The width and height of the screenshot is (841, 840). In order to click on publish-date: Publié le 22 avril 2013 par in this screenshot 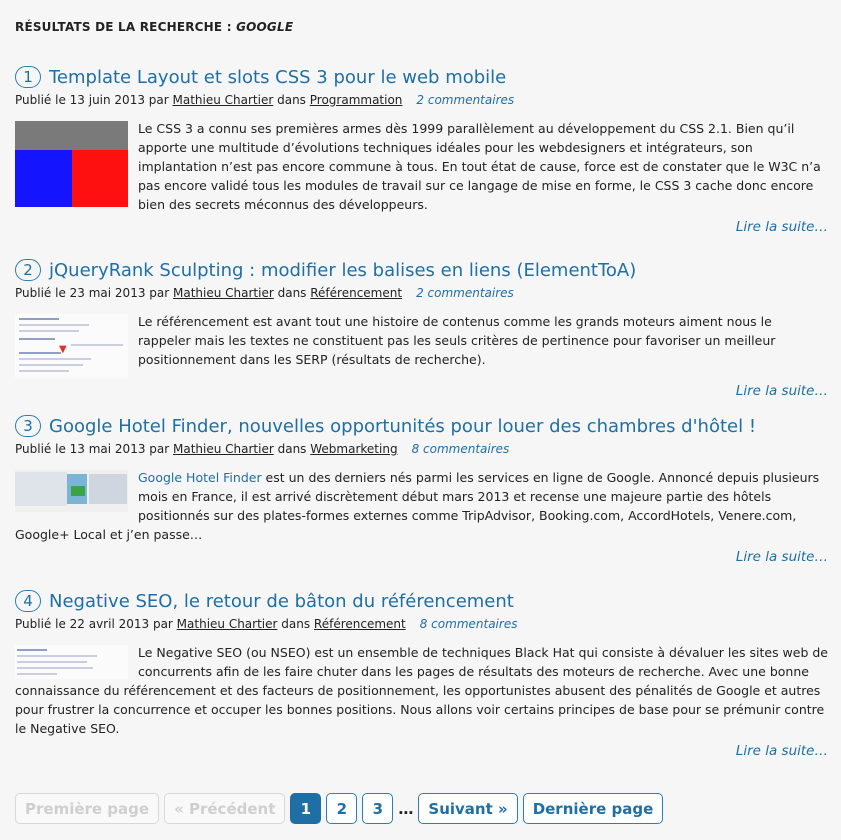, I will do `click(96, 624)`.